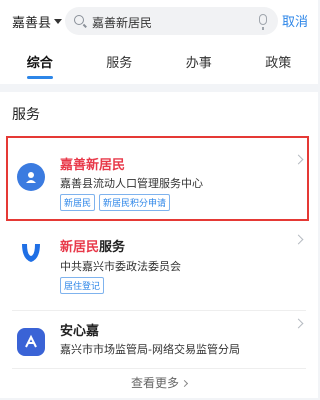 The width and height of the screenshot is (320, 400). I want to click on tab-services: 服务, so click(120, 65).